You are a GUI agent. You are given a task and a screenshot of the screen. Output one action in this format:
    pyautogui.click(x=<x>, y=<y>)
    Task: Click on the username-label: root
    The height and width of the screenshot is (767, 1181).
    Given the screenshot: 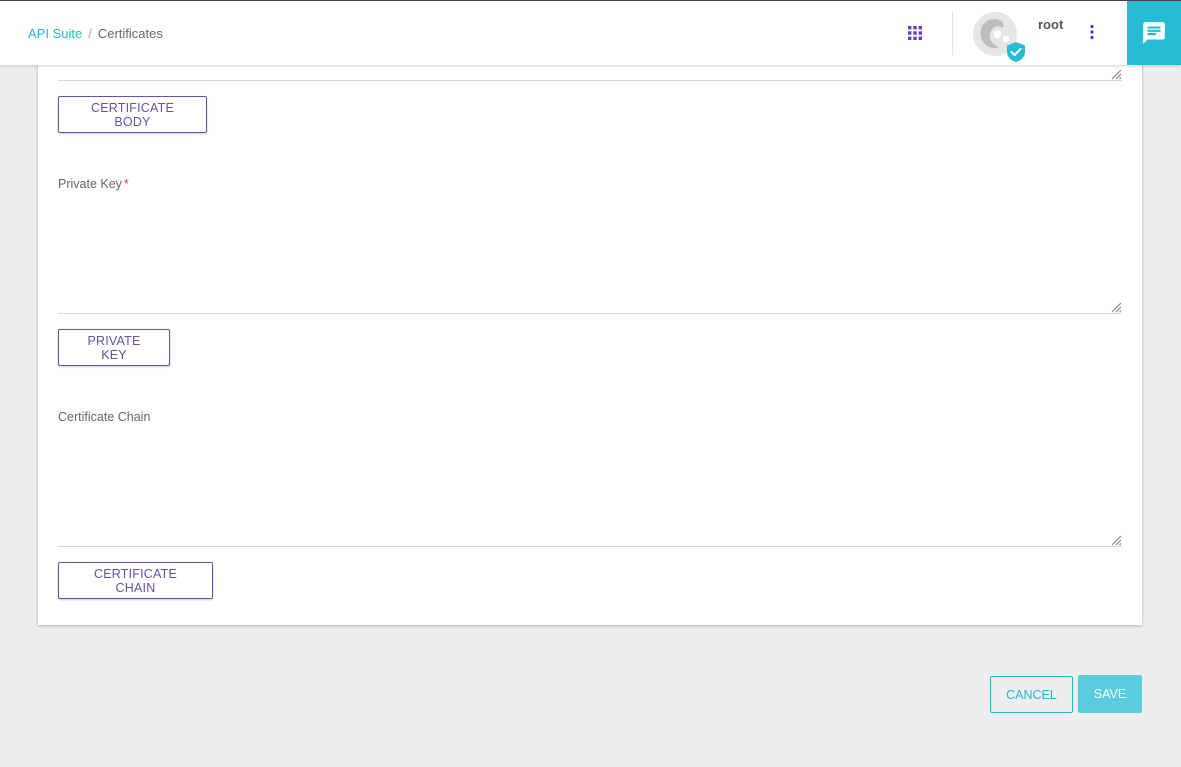 What is the action you would take?
    pyautogui.click(x=1050, y=24)
    